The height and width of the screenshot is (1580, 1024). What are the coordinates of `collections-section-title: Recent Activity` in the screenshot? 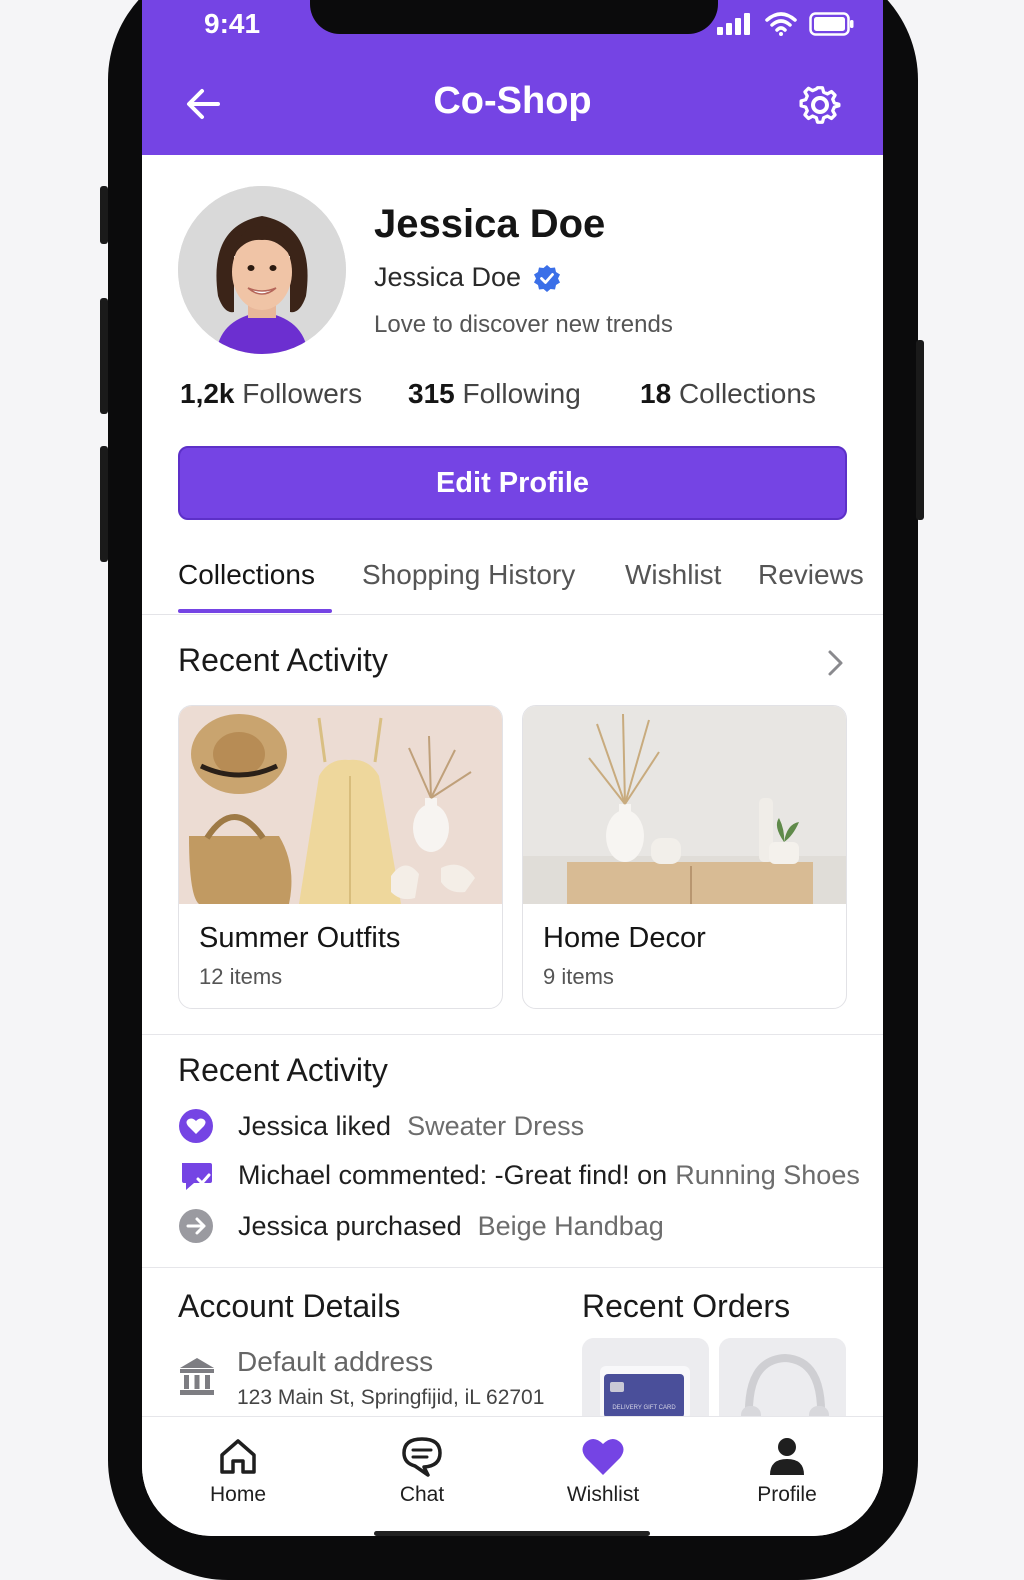 It's located at (283, 660).